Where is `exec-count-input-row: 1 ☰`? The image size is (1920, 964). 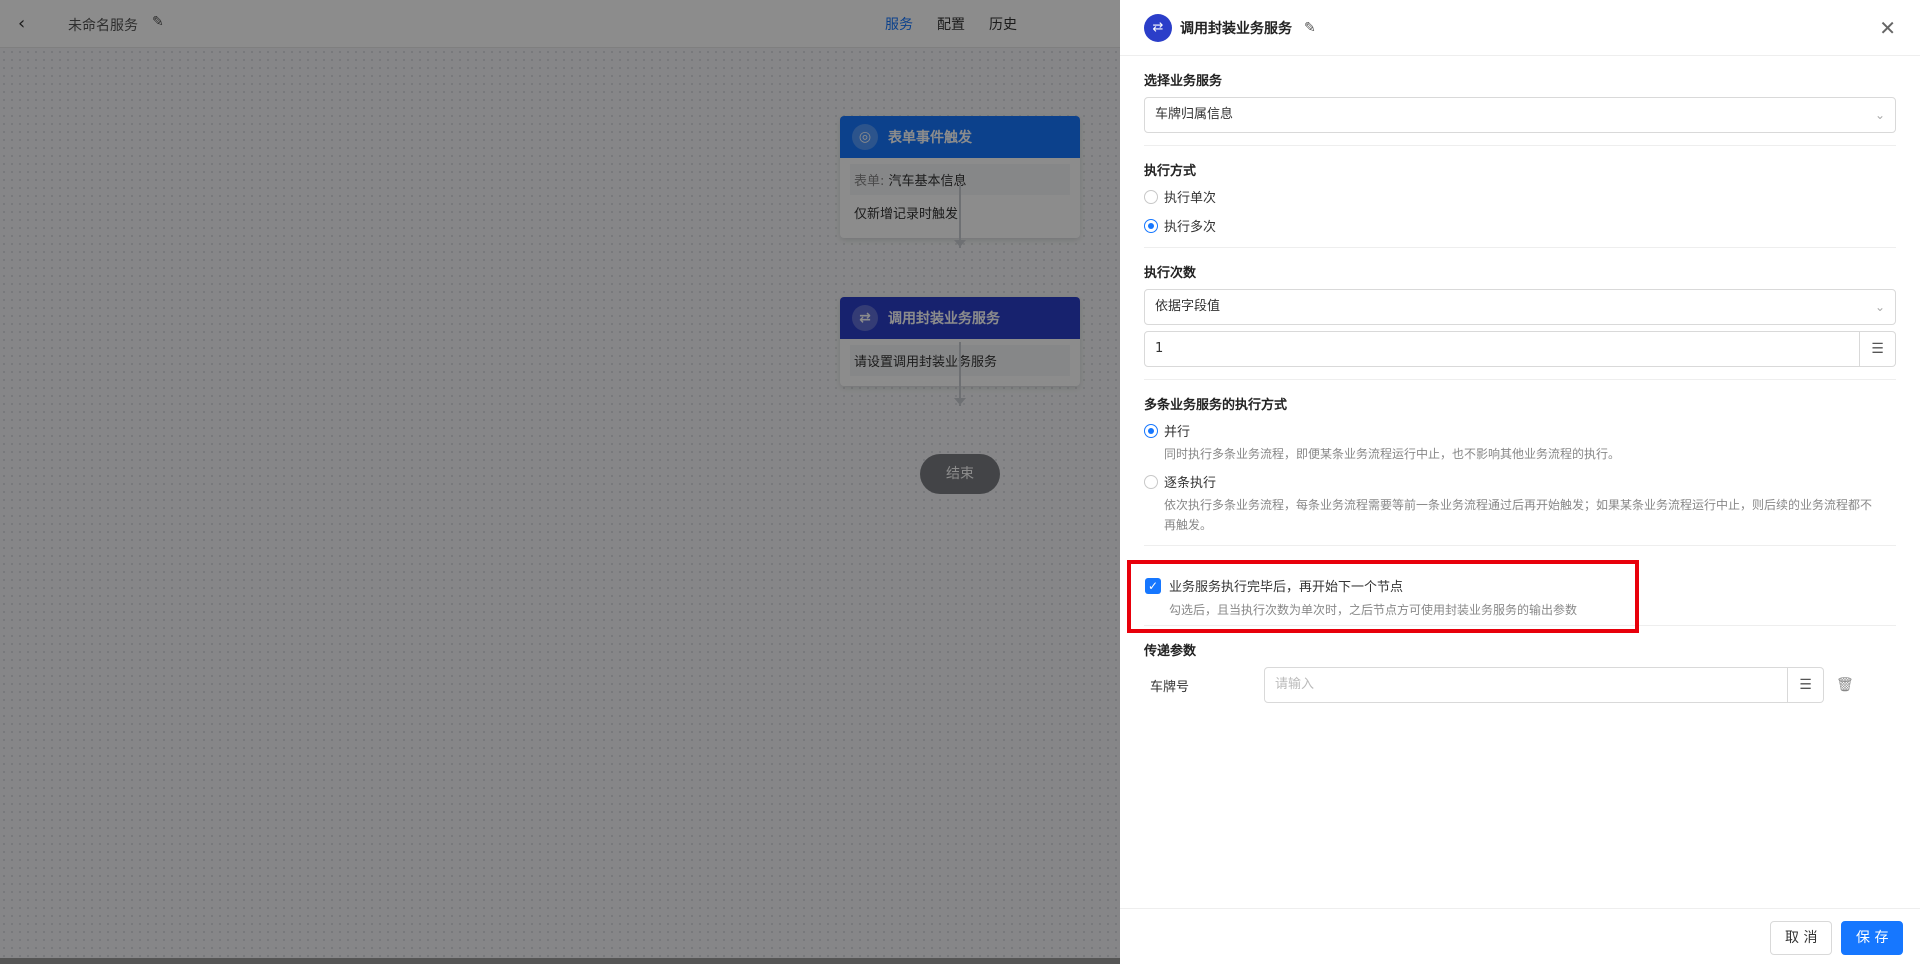
exec-count-input-row: 1 ☰ is located at coordinates (1520, 349).